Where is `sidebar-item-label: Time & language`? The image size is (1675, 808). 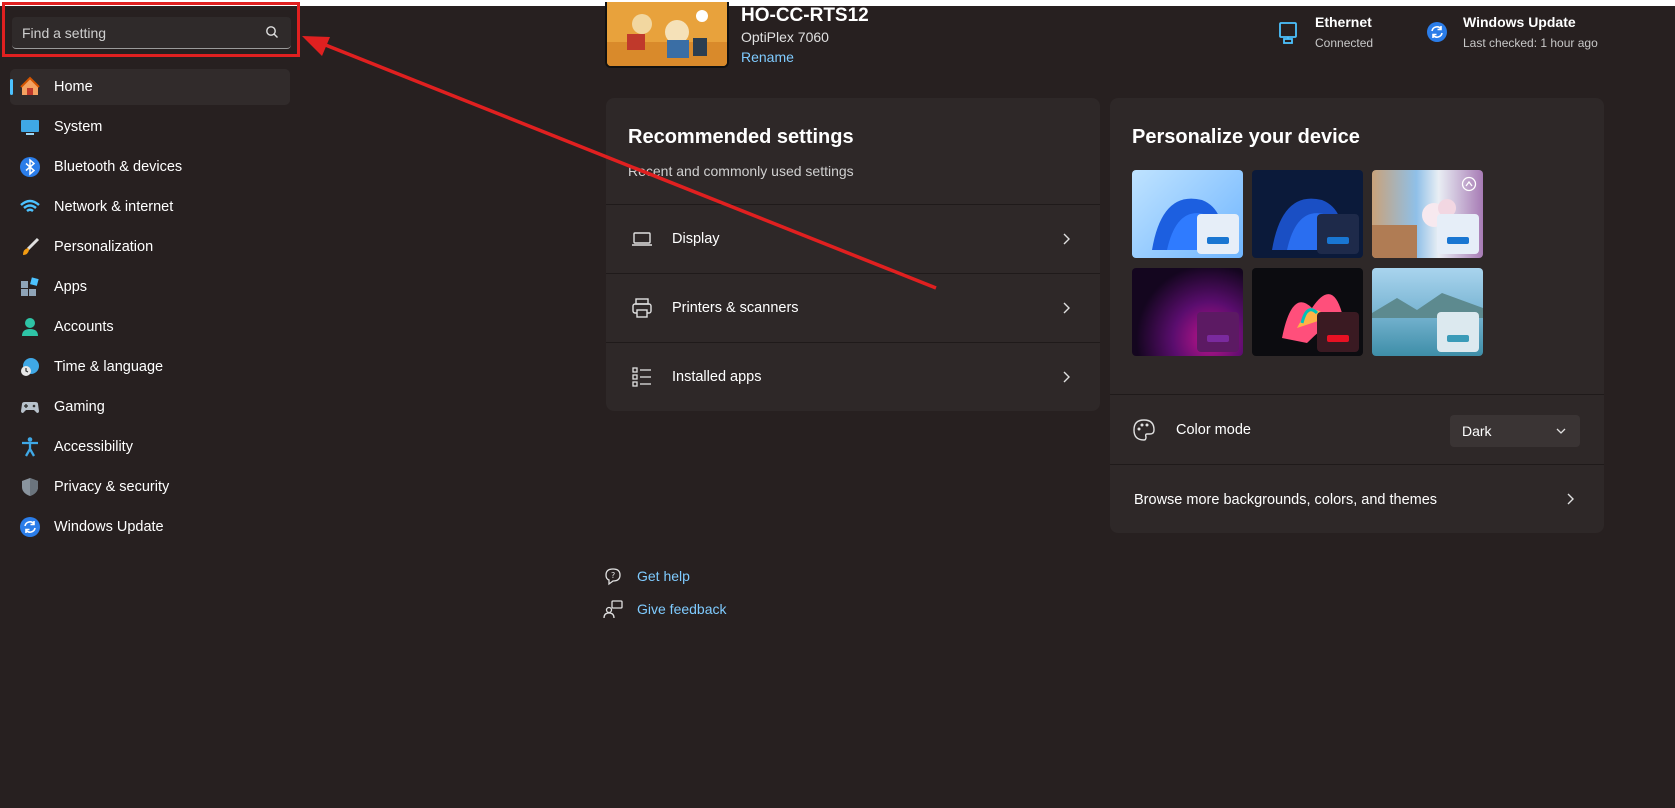 sidebar-item-label: Time & language is located at coordinates (109, 367).